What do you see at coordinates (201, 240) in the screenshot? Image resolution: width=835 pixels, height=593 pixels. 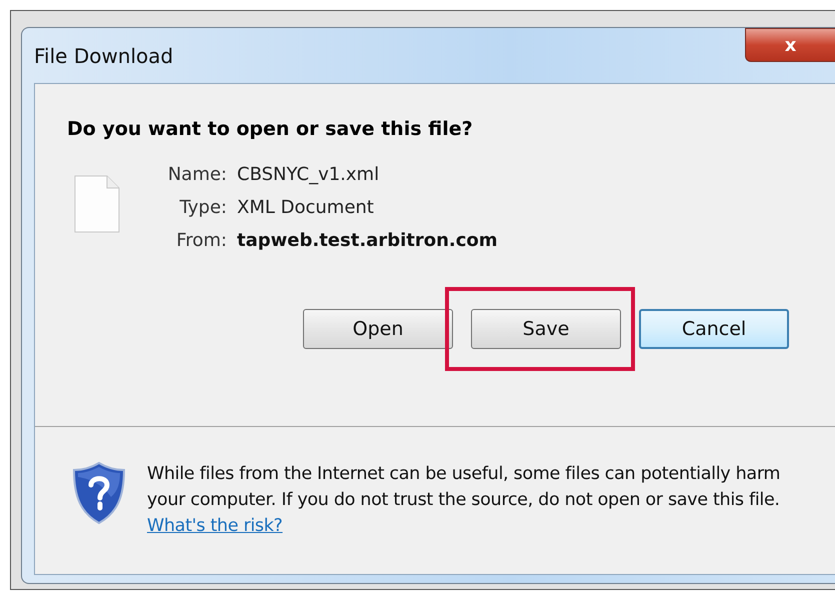 I see `field-label: From:` at bounding box center [201, 240].